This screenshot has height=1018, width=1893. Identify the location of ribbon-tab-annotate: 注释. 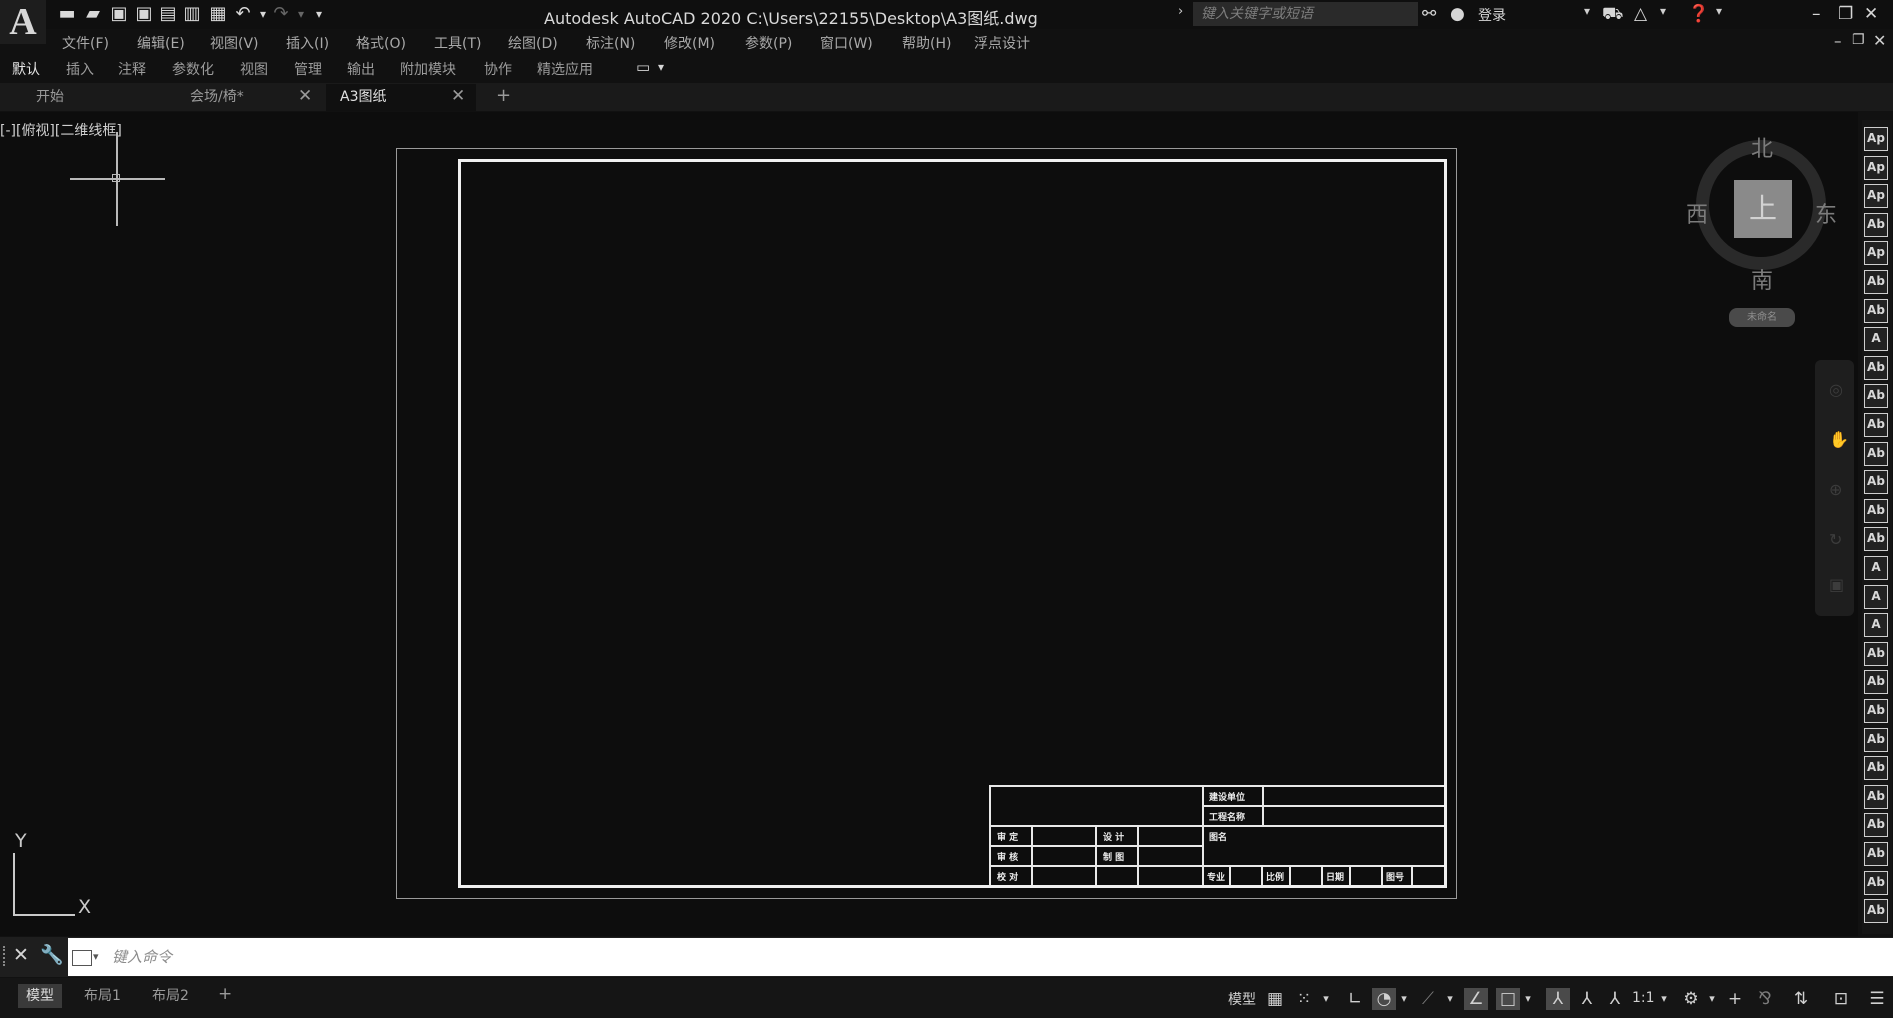
(132, 69).